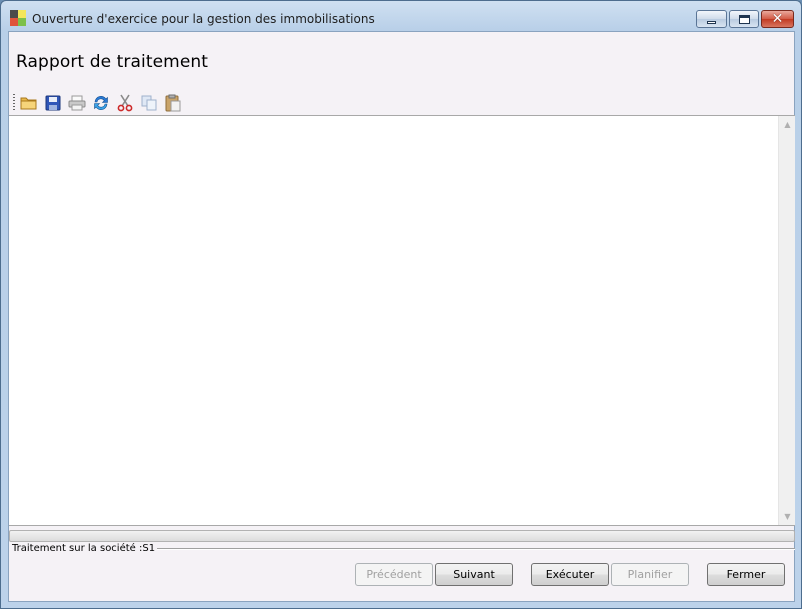  What do you see at coordinates (711, 19) in the screenshot?
I see `minimize-button` at bounding box center [711, 19].